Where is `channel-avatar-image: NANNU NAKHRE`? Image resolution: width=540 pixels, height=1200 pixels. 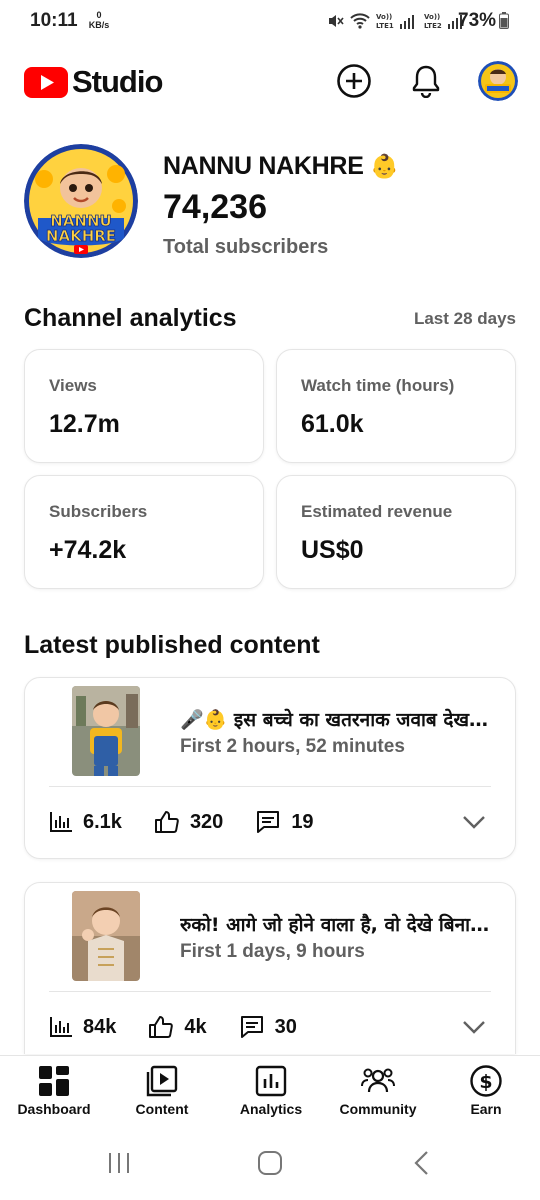 channel-avatar-image: NANNU NAKHRE is located at coordinates (81, 201).